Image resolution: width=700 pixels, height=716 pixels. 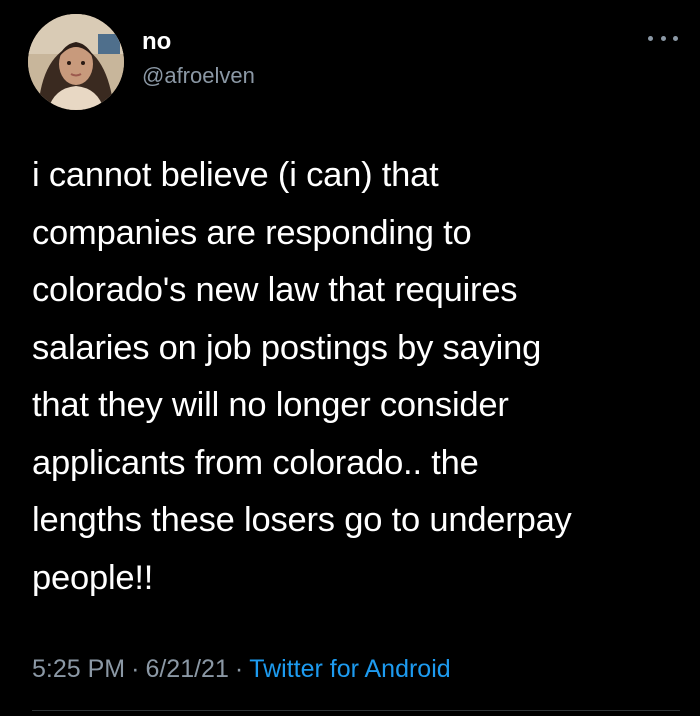 I want to click on tweet-source-link: Twitter for Android, so click(x=349, y=669).